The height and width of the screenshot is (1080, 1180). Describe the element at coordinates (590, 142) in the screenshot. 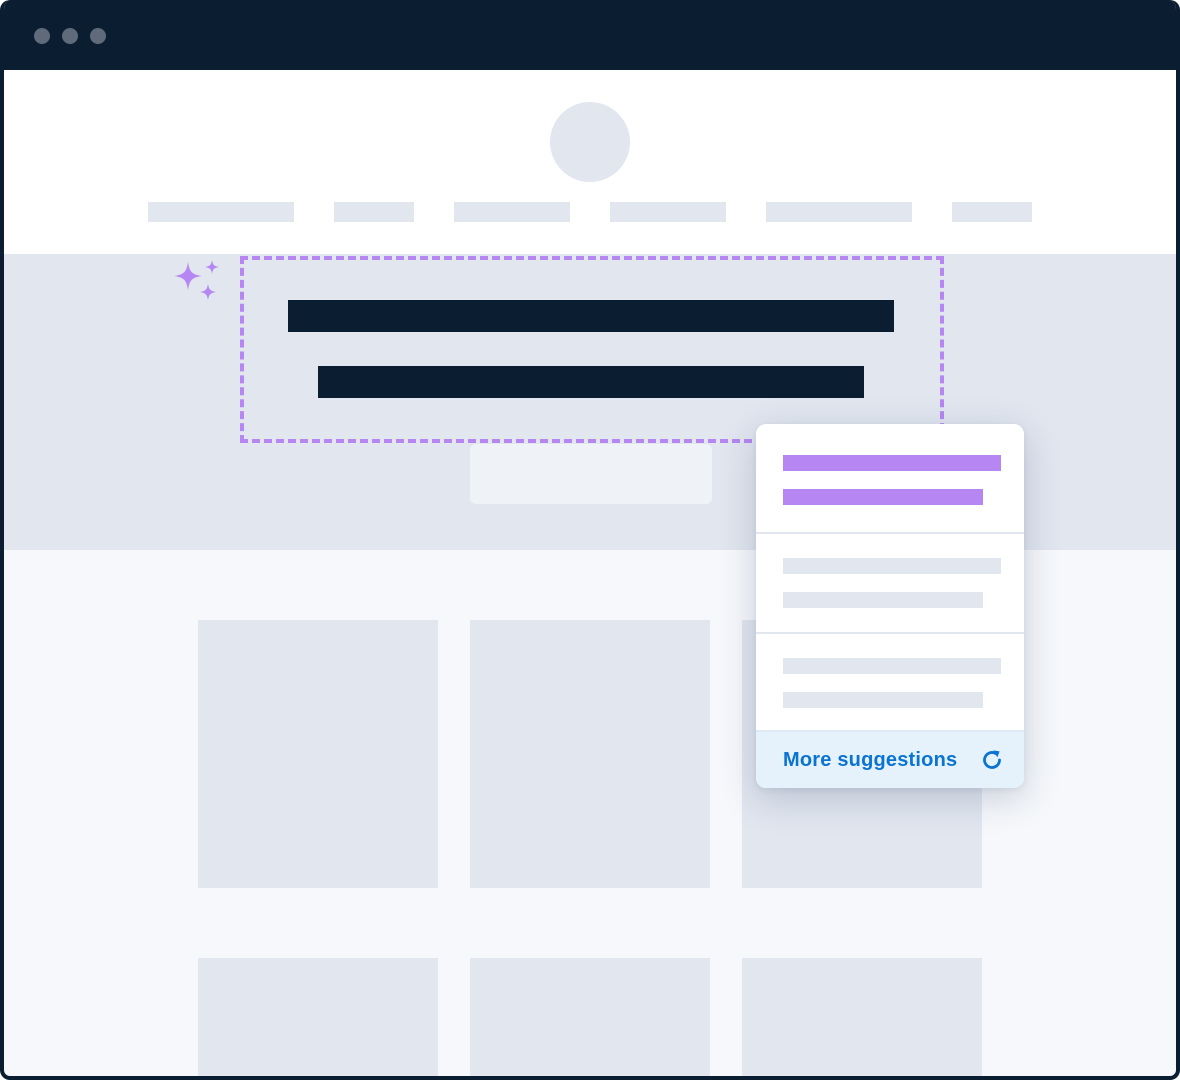

I see `logo-placeholder` at that location.